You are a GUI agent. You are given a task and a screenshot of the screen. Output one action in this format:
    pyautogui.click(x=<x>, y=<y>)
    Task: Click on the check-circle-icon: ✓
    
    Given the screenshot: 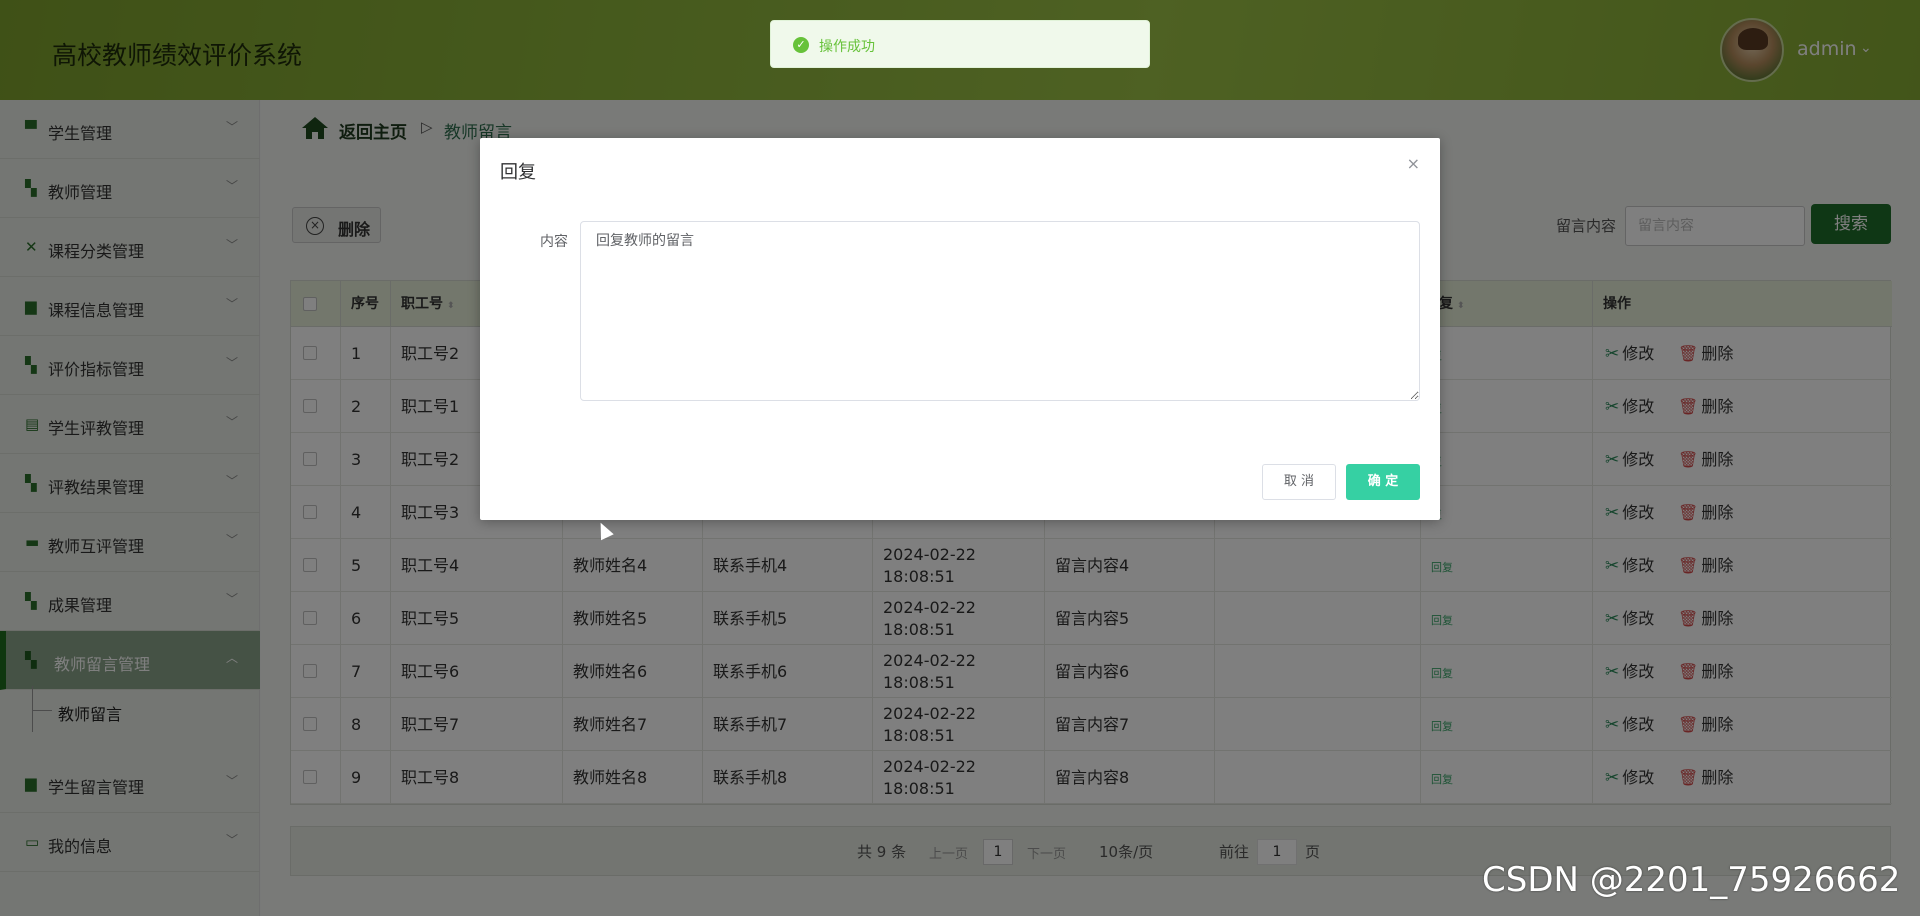 What is the action you would take?
    pyautogui.click(x=801, y=45)
    